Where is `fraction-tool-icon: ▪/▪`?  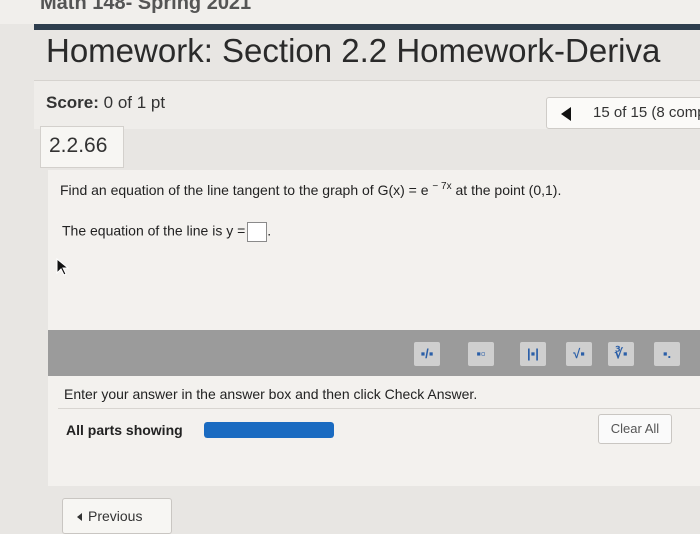
fraction-tool-icon: ▪/▪ is located at coordinates (427, 353).